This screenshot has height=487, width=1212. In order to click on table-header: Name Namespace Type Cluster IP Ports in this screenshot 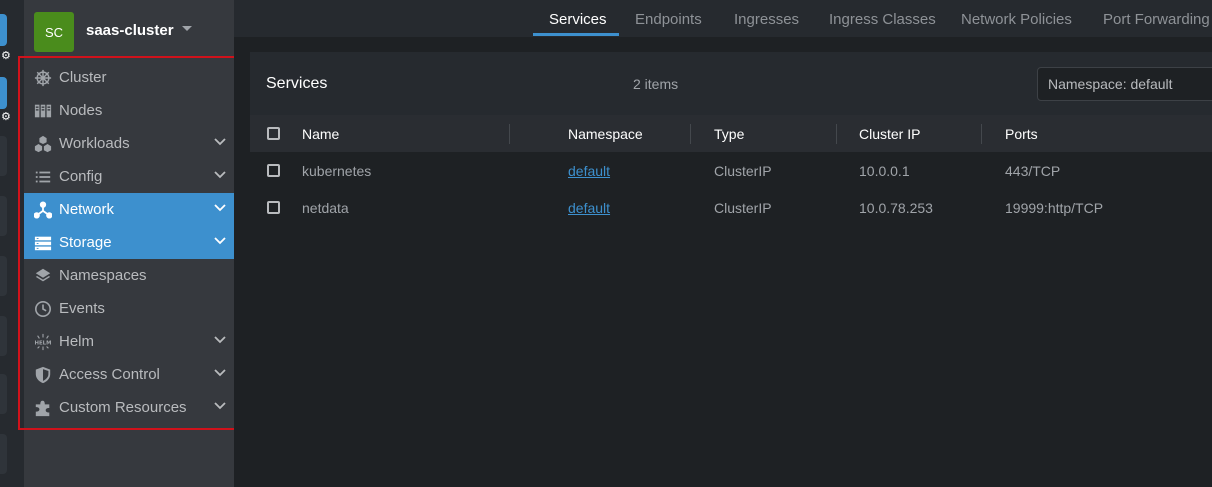, I will do `click(731, 133)`.